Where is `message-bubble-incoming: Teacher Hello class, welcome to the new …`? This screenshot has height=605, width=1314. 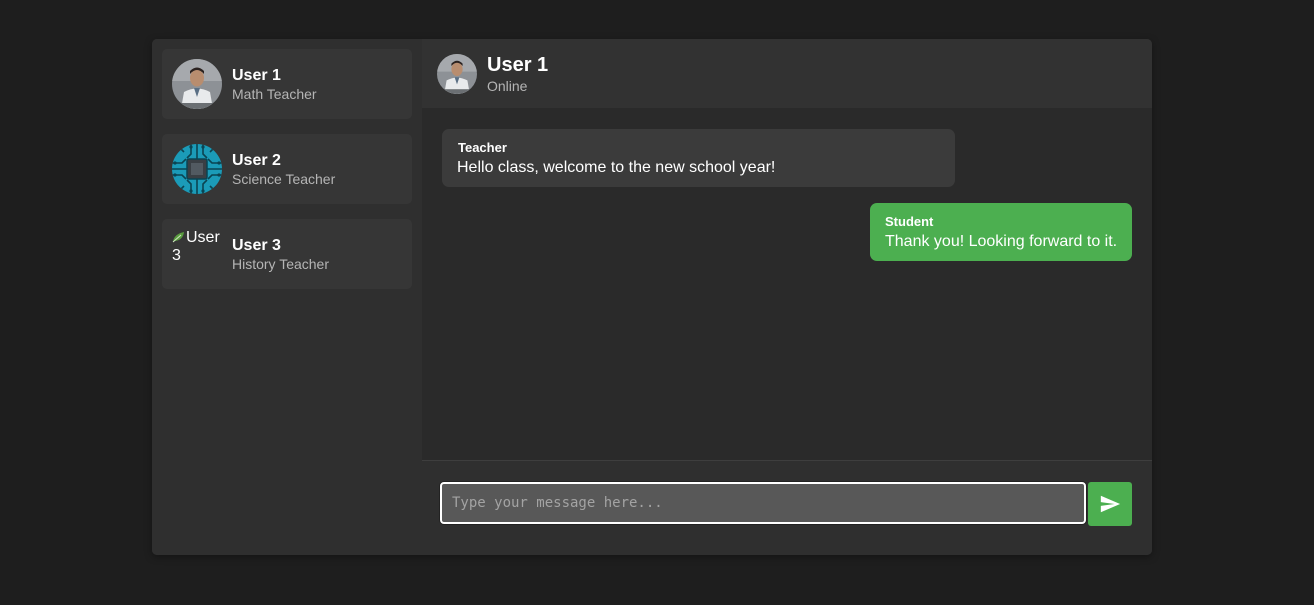
message-bubble-incoming: Teacher Hello class, welcome to the new … is located at coordinates (698, 158).